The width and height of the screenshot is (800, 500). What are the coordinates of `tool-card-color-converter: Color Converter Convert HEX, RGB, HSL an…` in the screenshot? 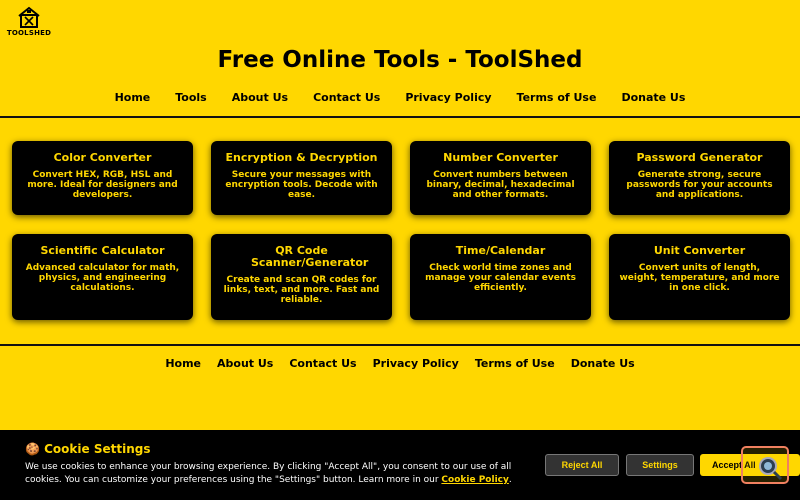 It's located at (102, 178).